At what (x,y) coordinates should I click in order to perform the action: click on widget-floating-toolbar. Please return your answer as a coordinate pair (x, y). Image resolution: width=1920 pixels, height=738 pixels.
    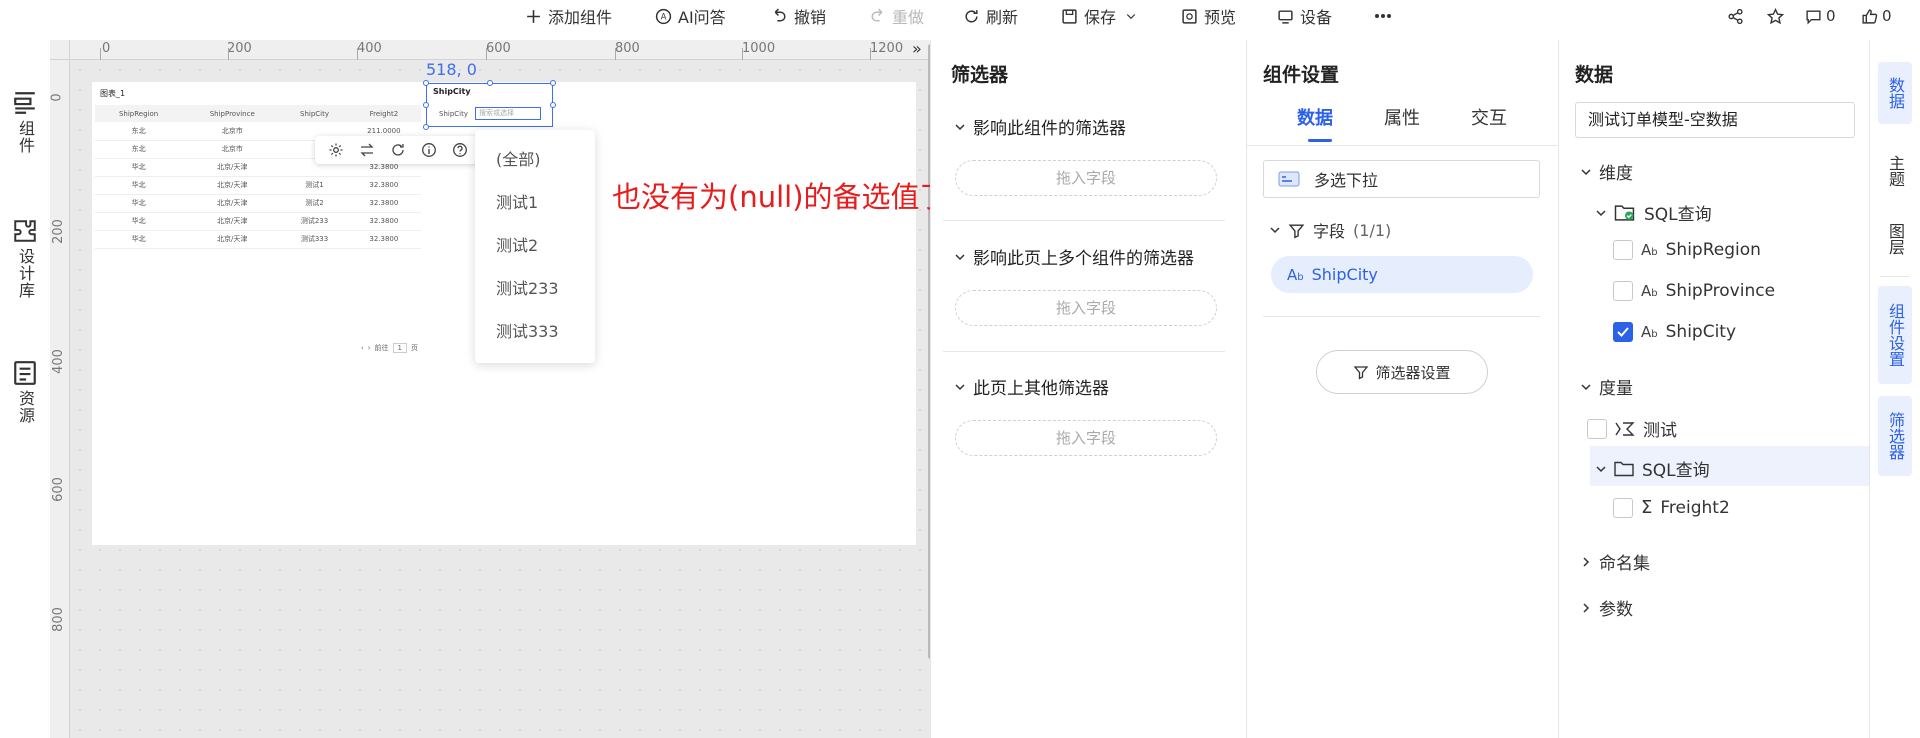
    Looking at the image, I should click on (398, 150).